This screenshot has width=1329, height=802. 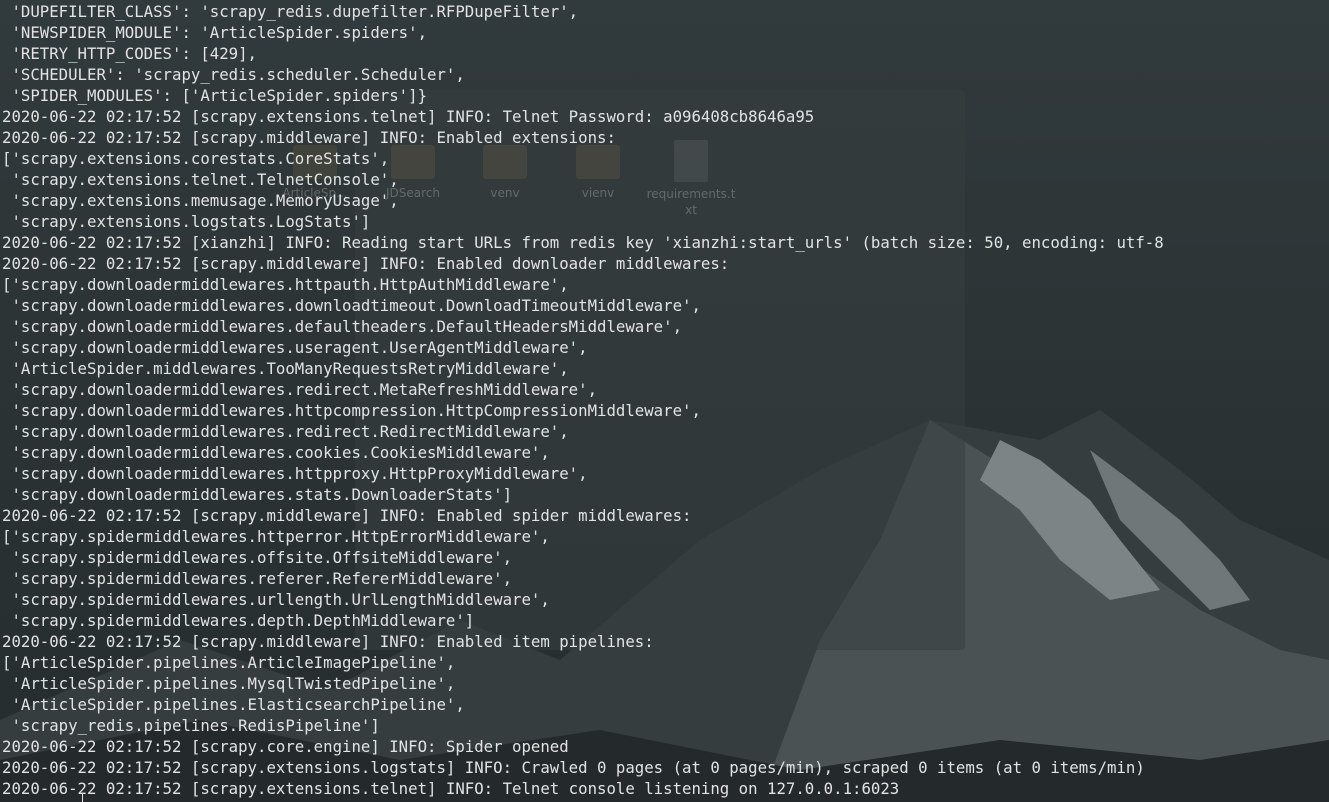 What do you see at coordinates (82, 798) in the screenshot?
I see `terminal-cursor` at bounding box center [82, 798].